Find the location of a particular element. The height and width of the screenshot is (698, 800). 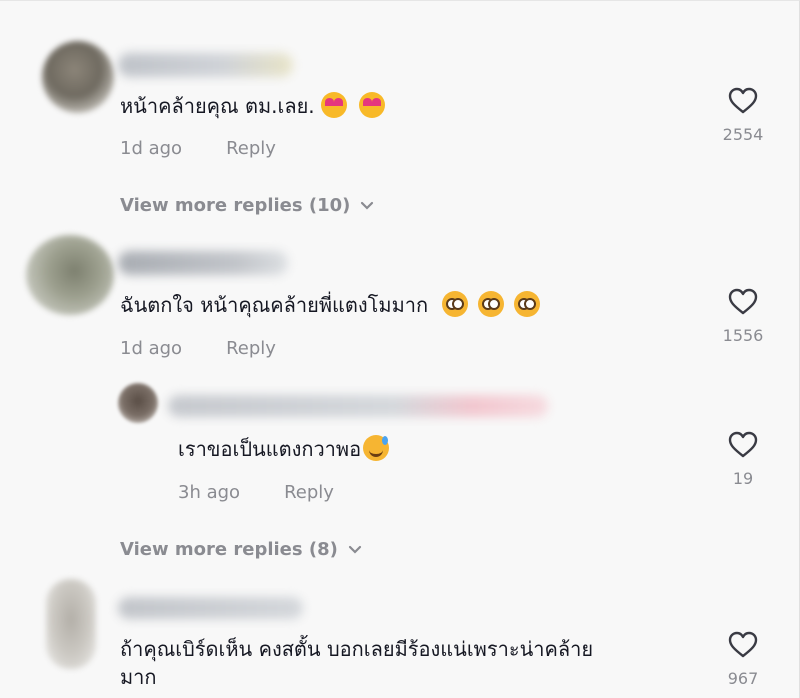

comment-text-line-2: มาก is located at coordinates (138, 677).